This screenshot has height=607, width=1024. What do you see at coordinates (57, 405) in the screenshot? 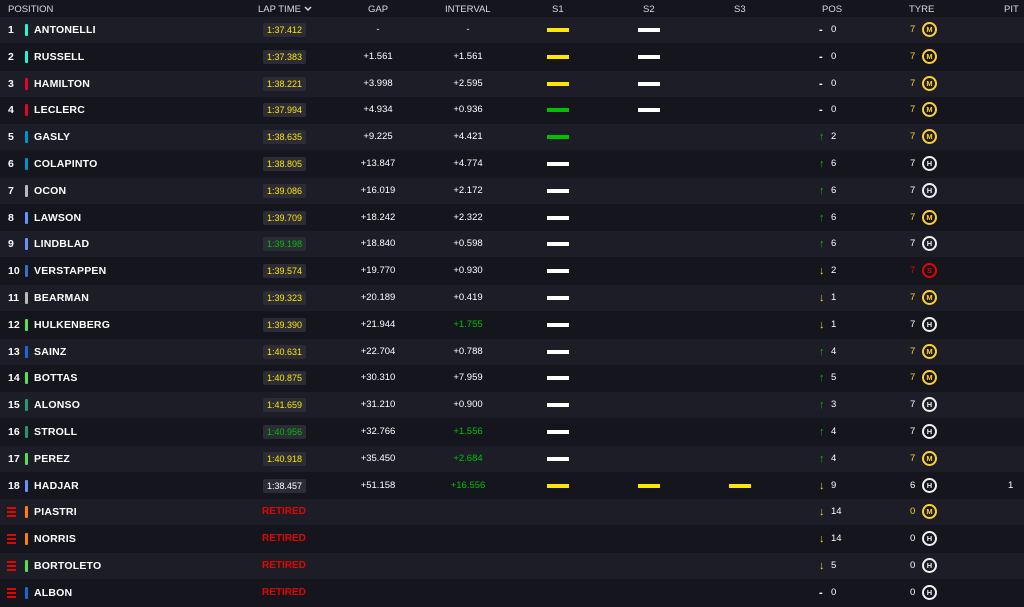
I see `driver-name: ALONSO` at bounding box center [57, 405].